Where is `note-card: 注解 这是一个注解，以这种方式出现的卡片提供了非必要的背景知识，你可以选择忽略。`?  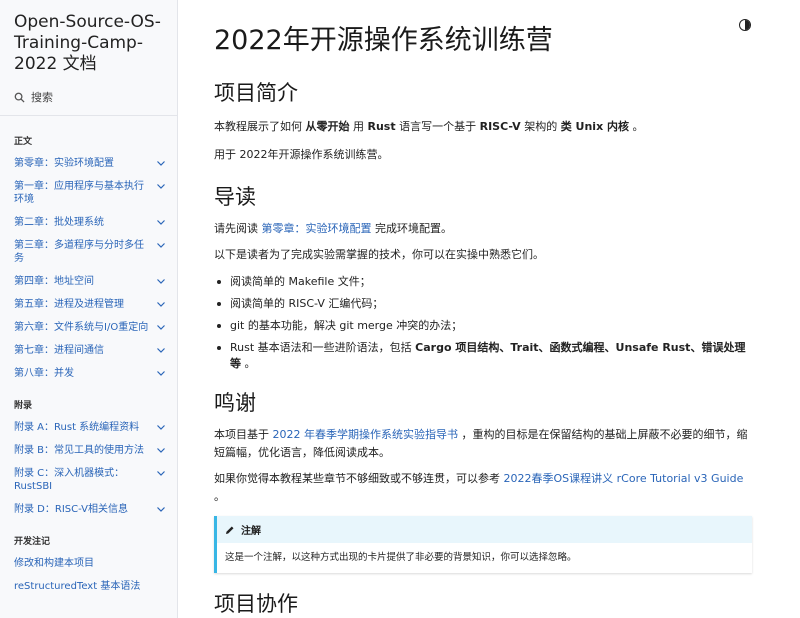
note-card: 注解 这是一个注解，以这种方式出现的卡片提供了非必要的背景知识，你可以选择忽略。 is located at coordinates (483, 544).